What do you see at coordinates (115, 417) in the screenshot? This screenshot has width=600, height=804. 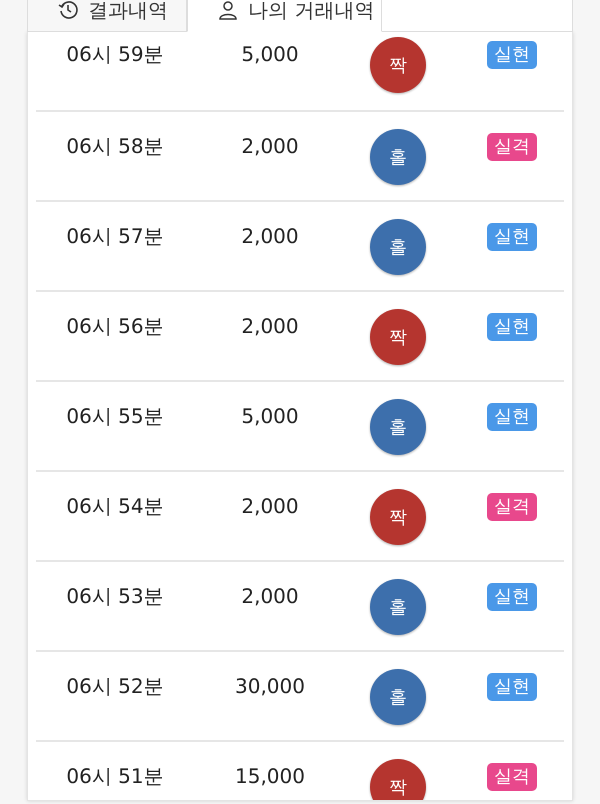 I see `time-cell-text: 06시 55분` at bounding box center [115, 417].